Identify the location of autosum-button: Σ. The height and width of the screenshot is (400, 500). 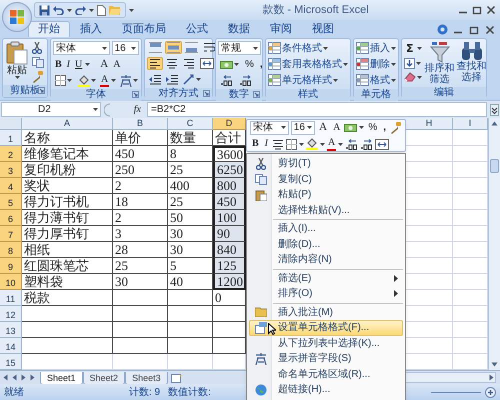
(410, 48).